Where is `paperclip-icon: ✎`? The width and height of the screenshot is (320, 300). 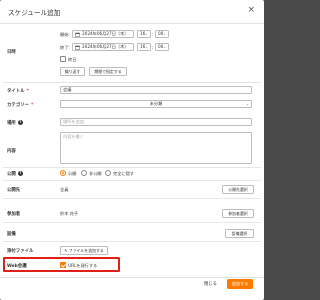 paperclip-icon: ✎ is located at coordinates (66, 250).